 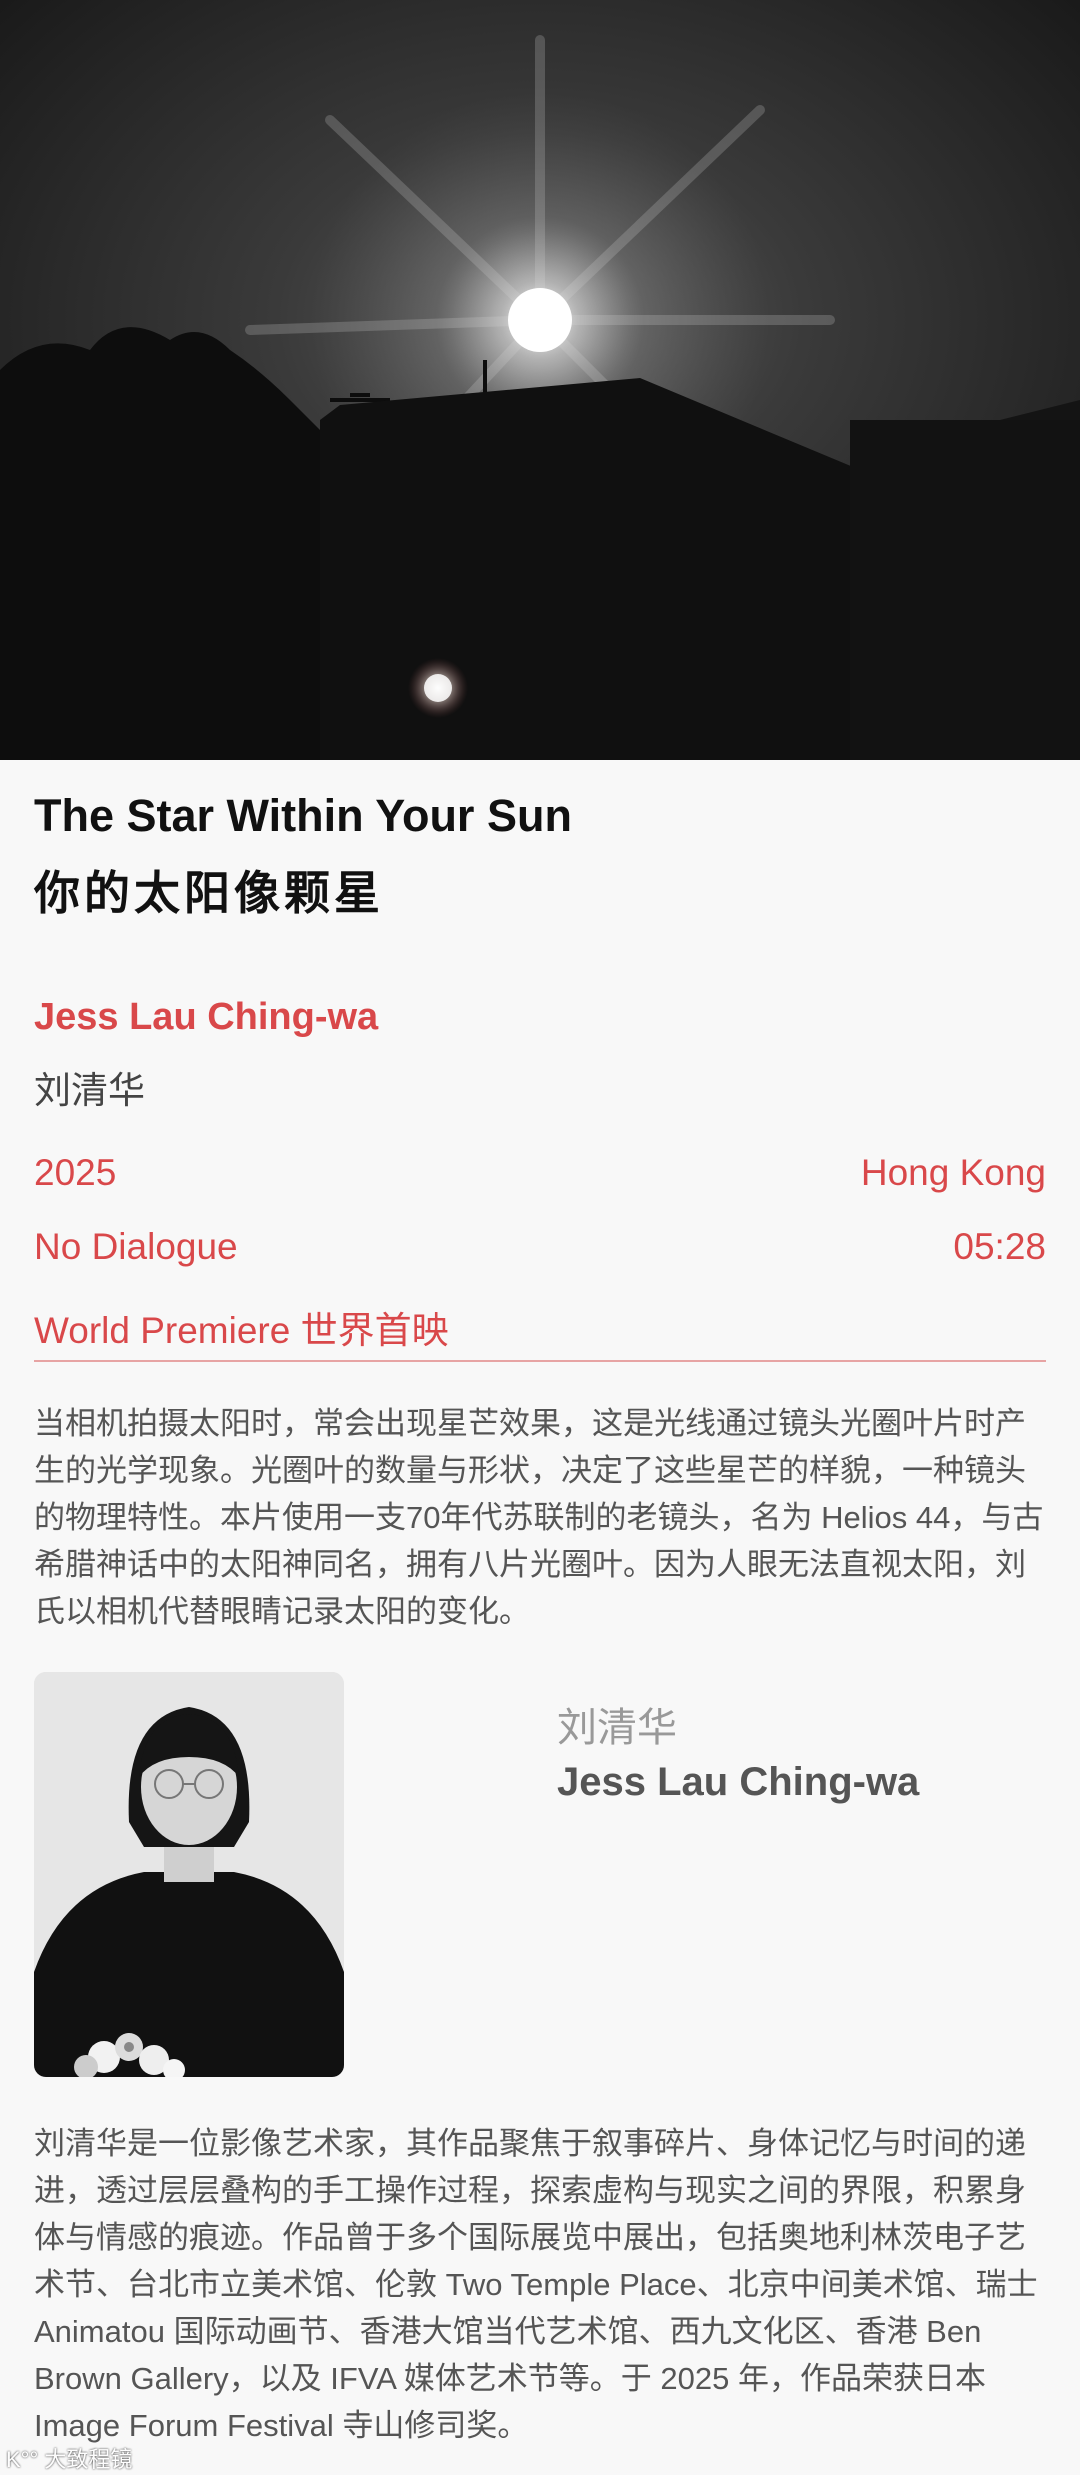 I want to click on profile-name-zh: 刘清华, so click(x=617, y=1728).